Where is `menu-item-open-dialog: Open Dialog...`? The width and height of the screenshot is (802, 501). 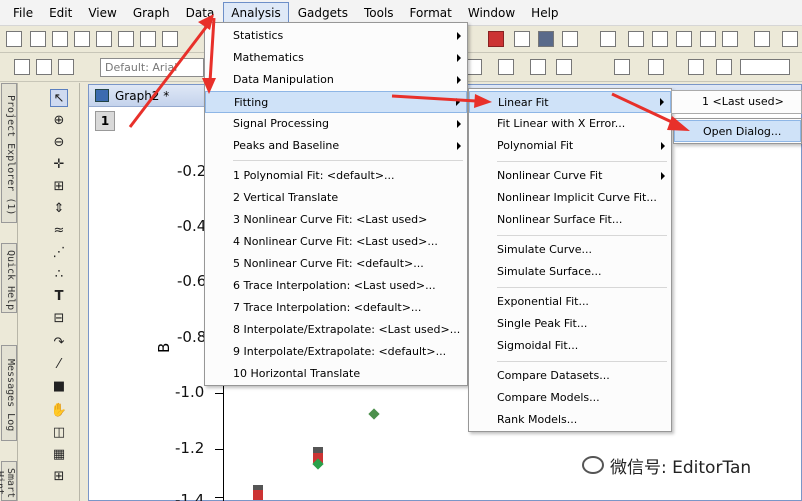
menu-item-open-dialog: Open Dialog... is located at coordinates (737, 131).